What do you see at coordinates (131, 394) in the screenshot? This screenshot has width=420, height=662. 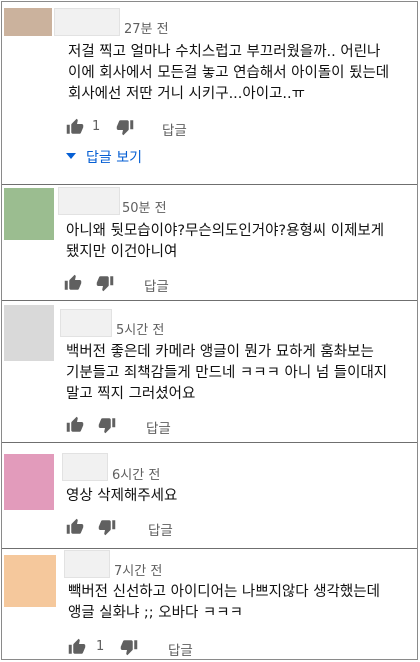 I see `comment-text-line: 말고 찍지 그러셨어요` at bounding box center [131, 394].